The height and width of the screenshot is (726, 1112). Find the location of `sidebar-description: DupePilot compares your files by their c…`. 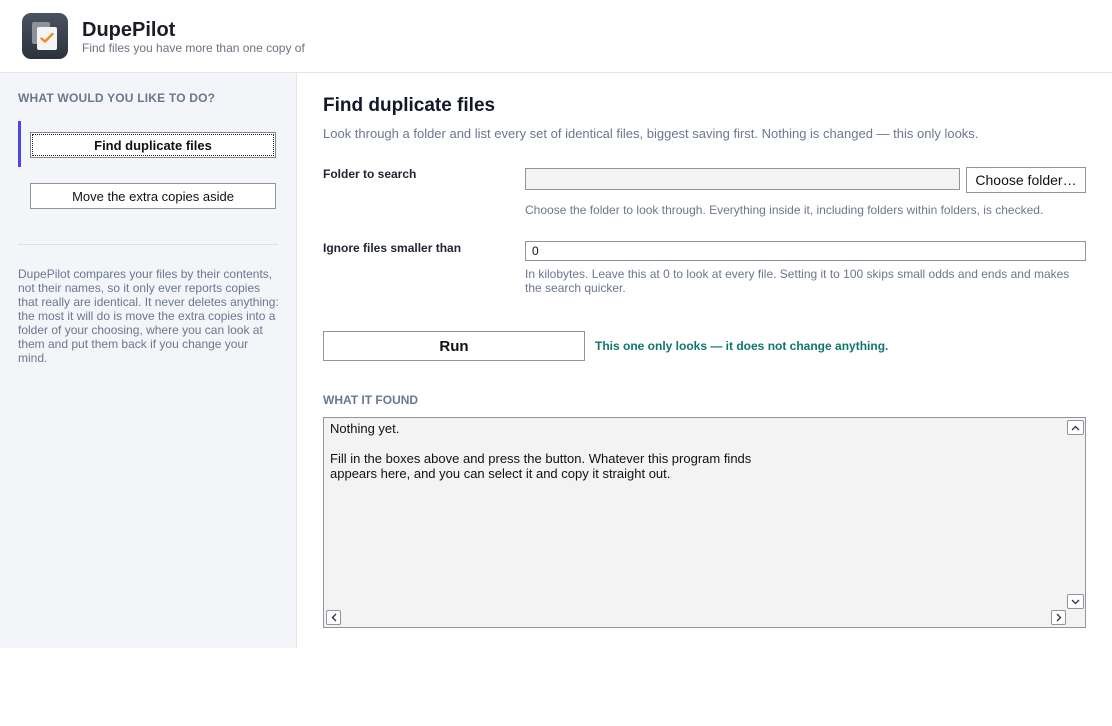

sidebar-description: DupePilot compares your files by their c… is located at coordinates (148, 316).